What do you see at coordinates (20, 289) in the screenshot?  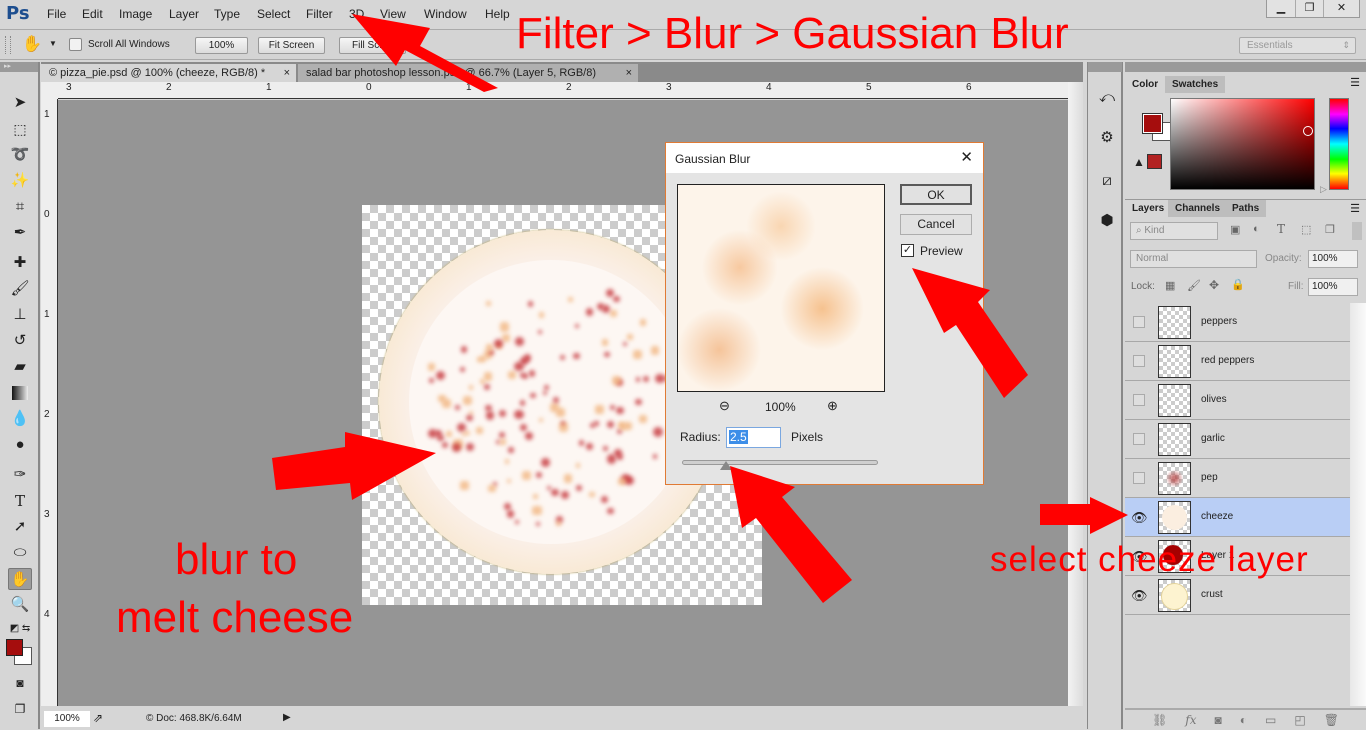 I see `brush-tool-icon: 🖌` at bounding box center [20, 289].